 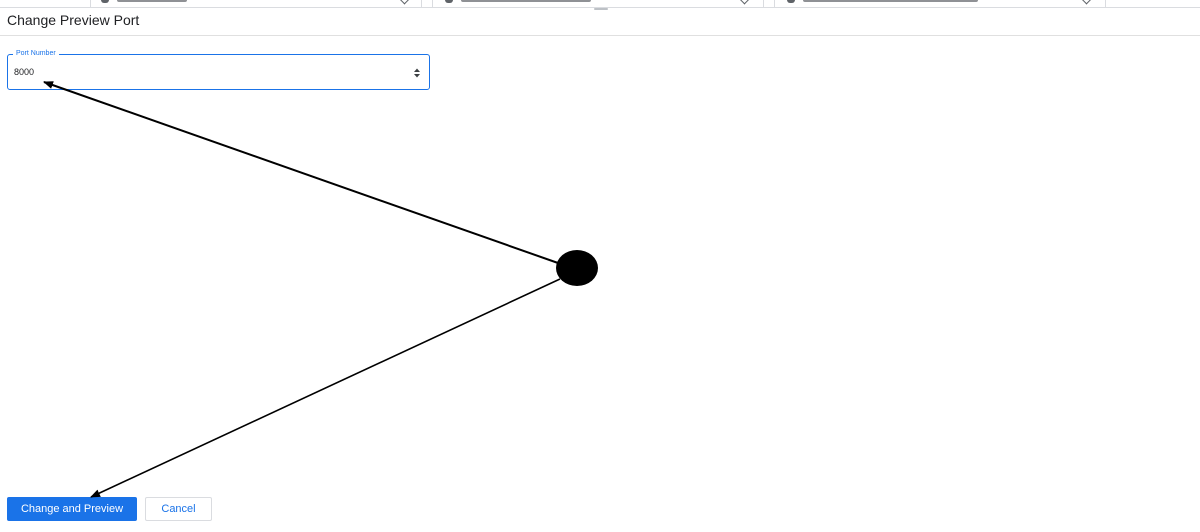 I want to click on port-number-label: Port Number, so click(x=36, y=54).